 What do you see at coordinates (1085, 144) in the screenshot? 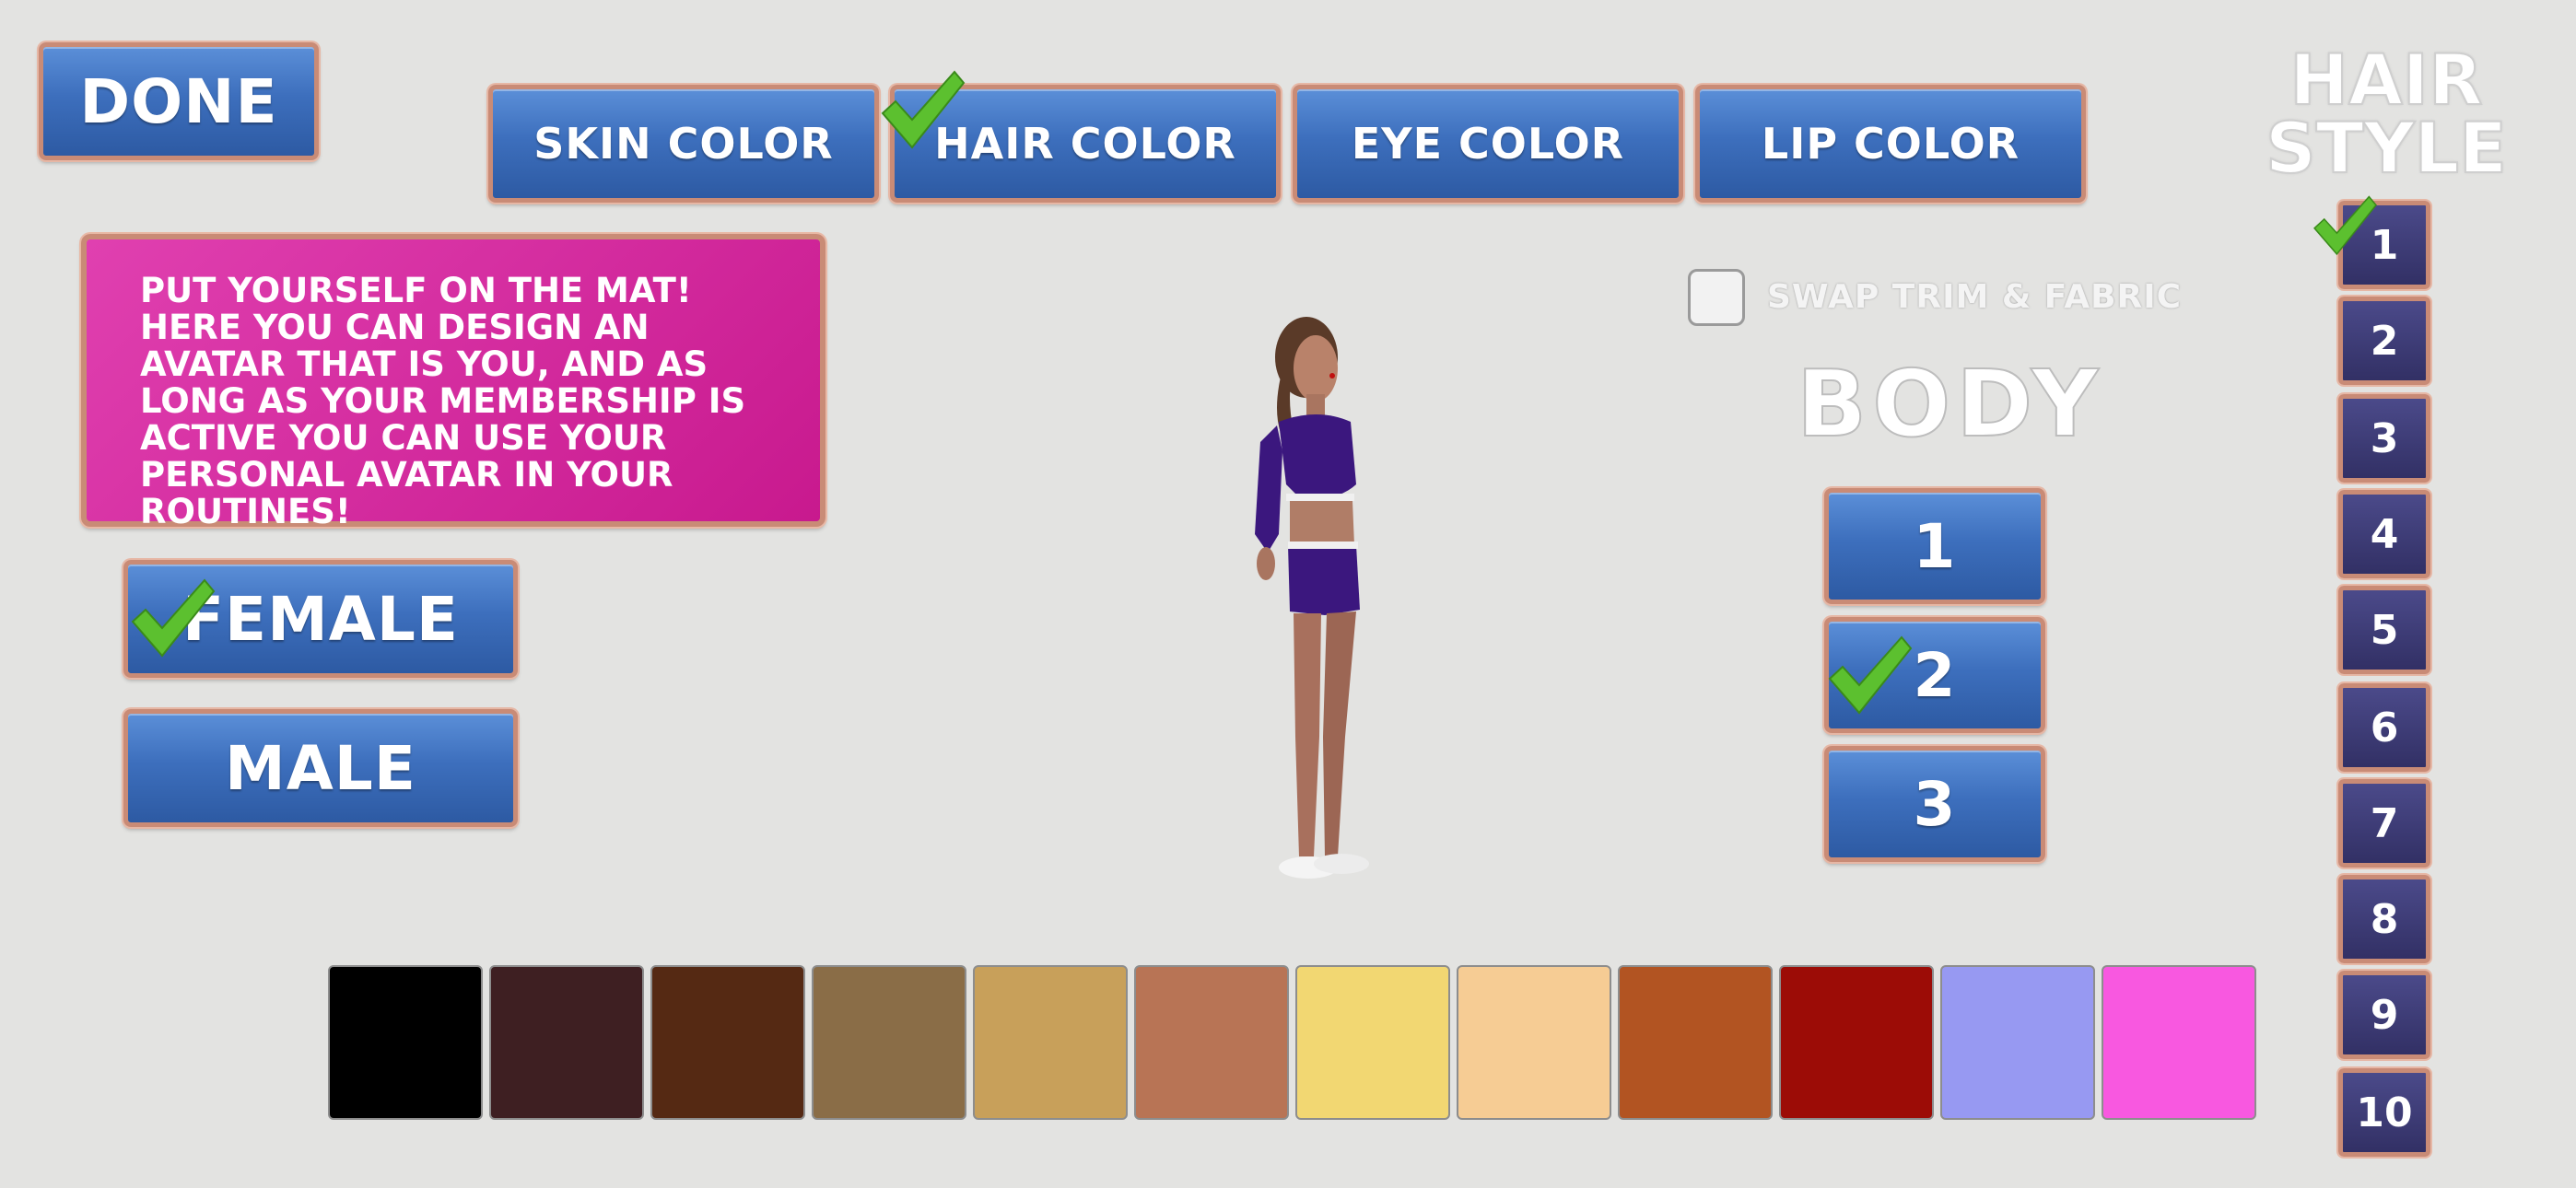
I see `tab-hair-color: HAIR COLOR` at bounding box center [1085, 144].